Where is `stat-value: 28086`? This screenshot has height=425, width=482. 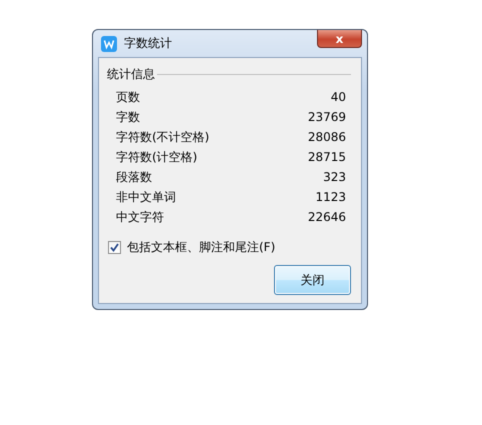
stat-value: 28086 is located at coordinates (327, 137).